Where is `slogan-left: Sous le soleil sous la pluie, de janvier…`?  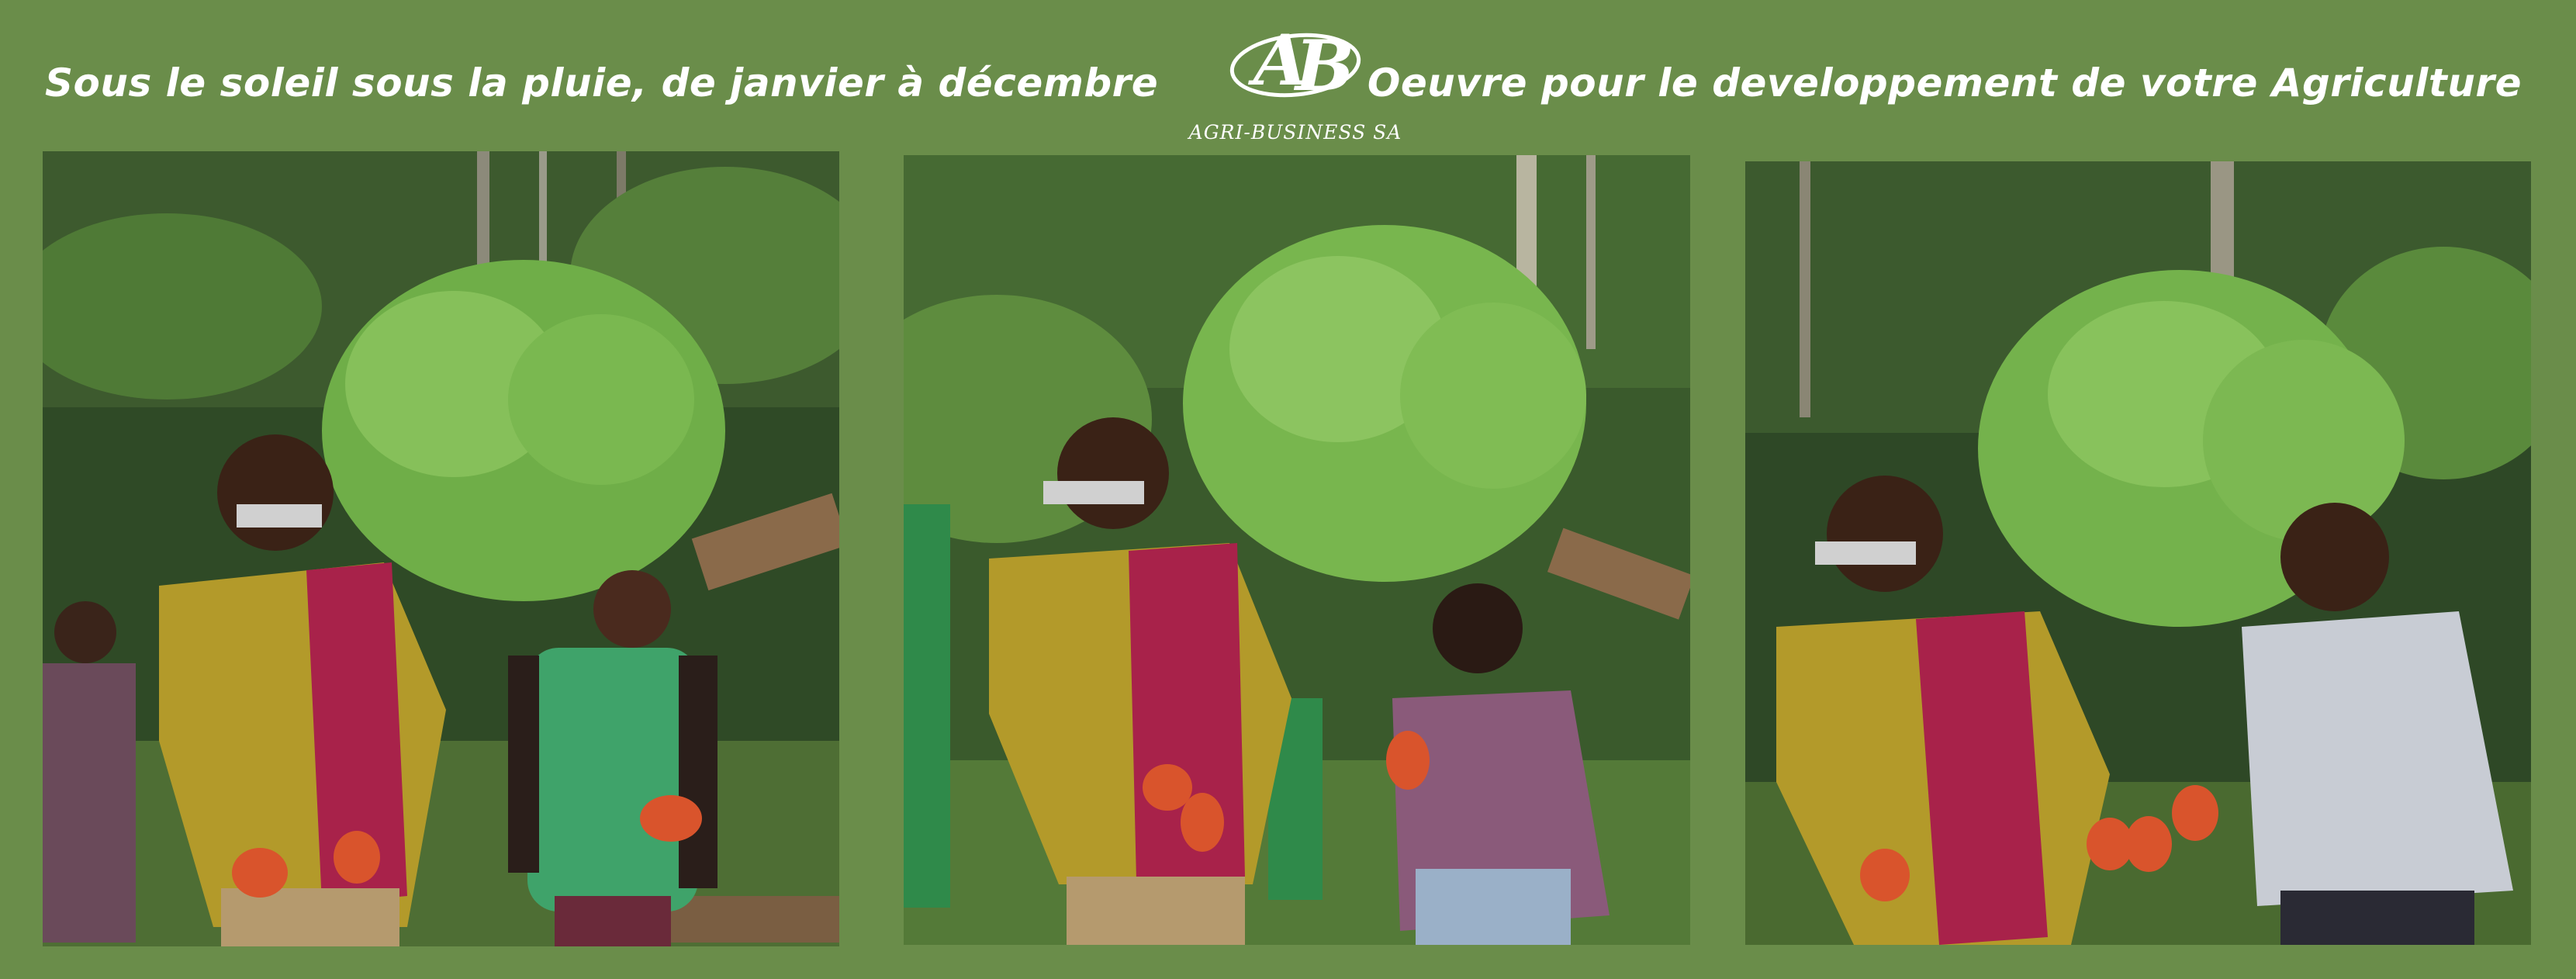 slogan-left: Sous le soleil sous la pluie, de janvier… is located at coordinates (602, 84).